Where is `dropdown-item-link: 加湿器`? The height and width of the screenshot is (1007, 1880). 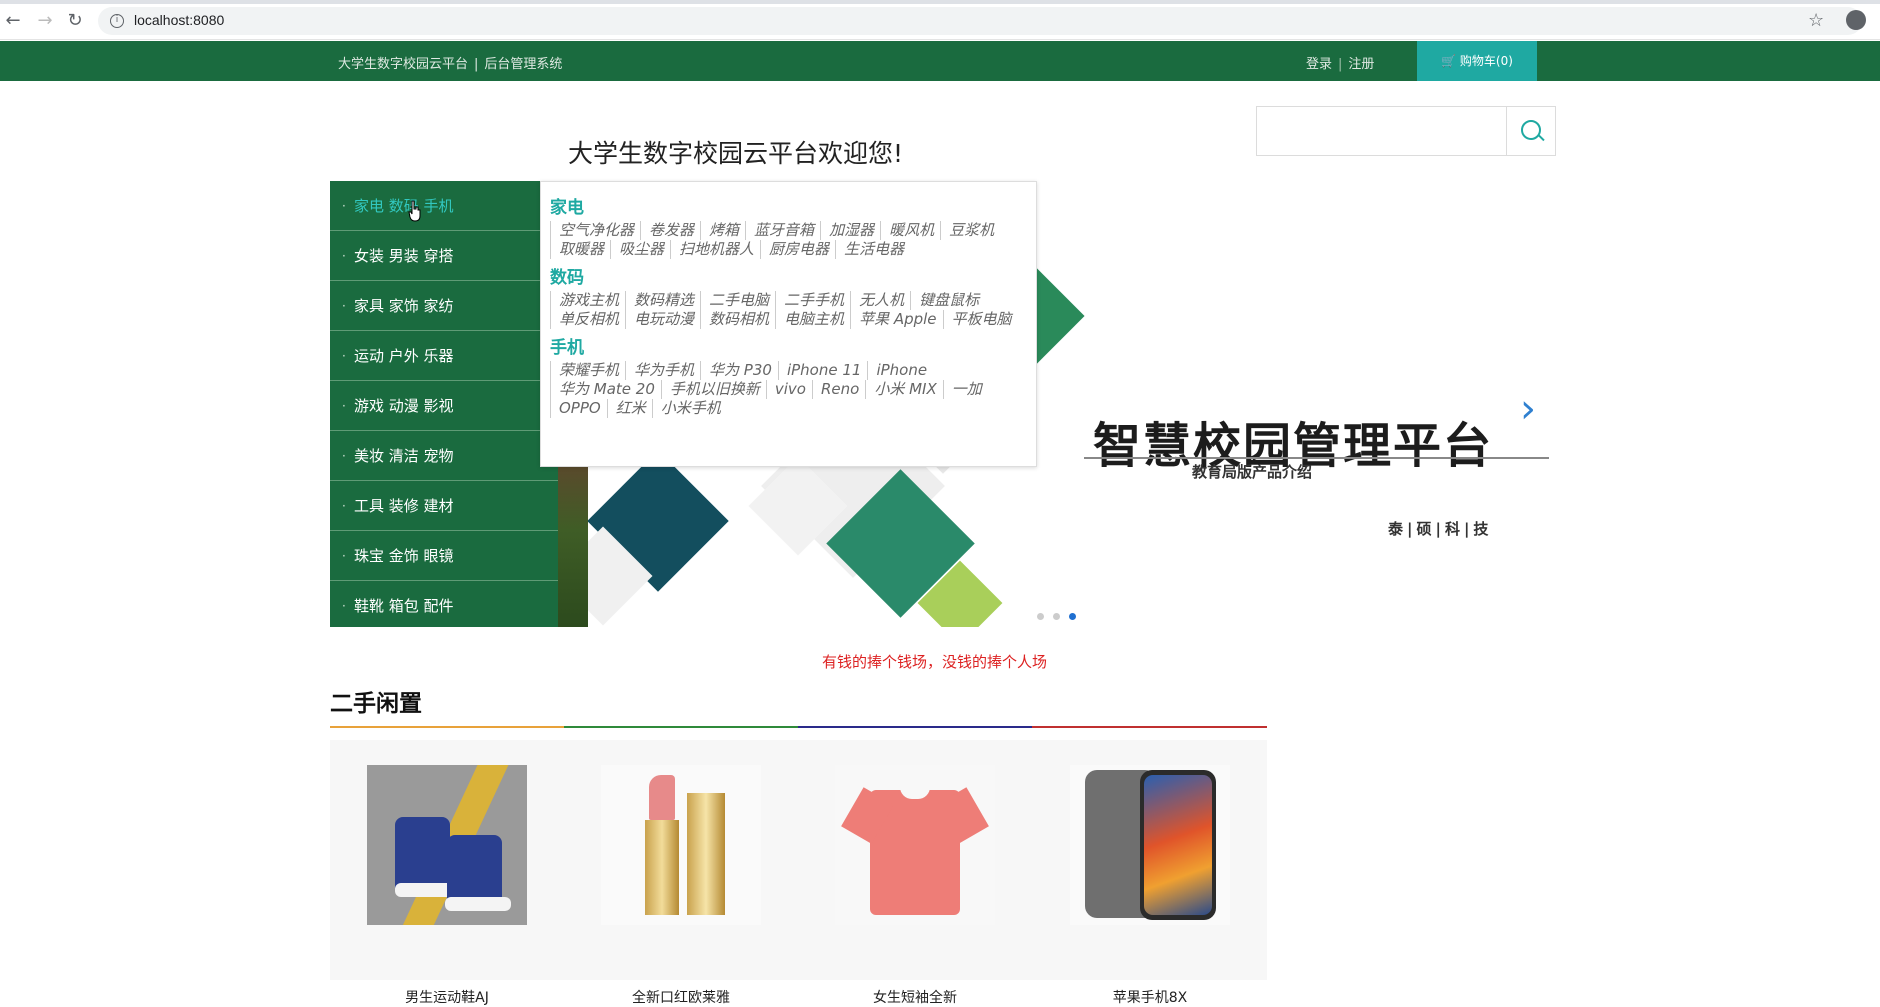
dropdown-item-link: 加湿器 is located at coordinates (850, 230).